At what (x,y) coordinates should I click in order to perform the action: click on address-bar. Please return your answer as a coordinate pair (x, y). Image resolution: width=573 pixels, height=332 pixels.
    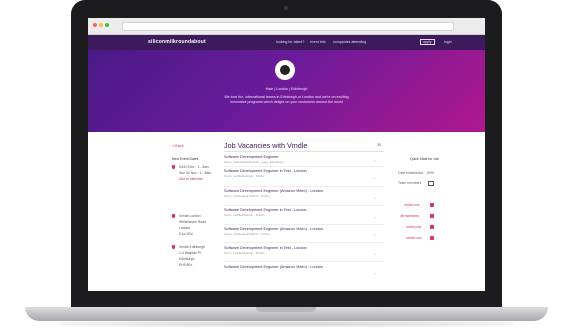
    Looking at the image, I should click on (288, 26).